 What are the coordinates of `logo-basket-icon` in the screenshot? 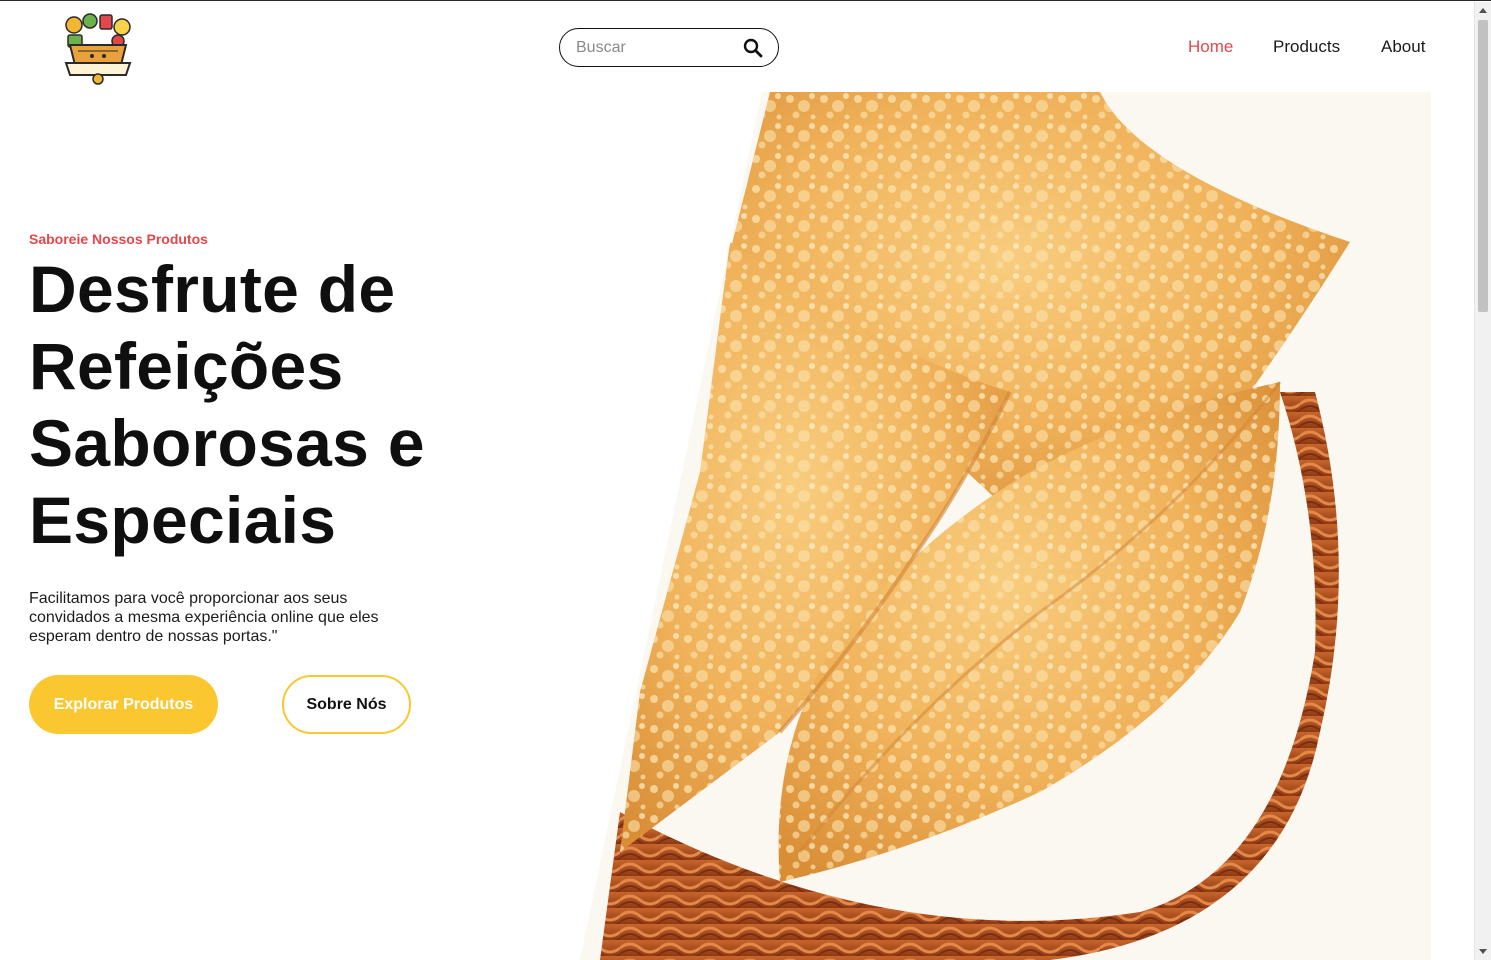 It's located at (98, 49).